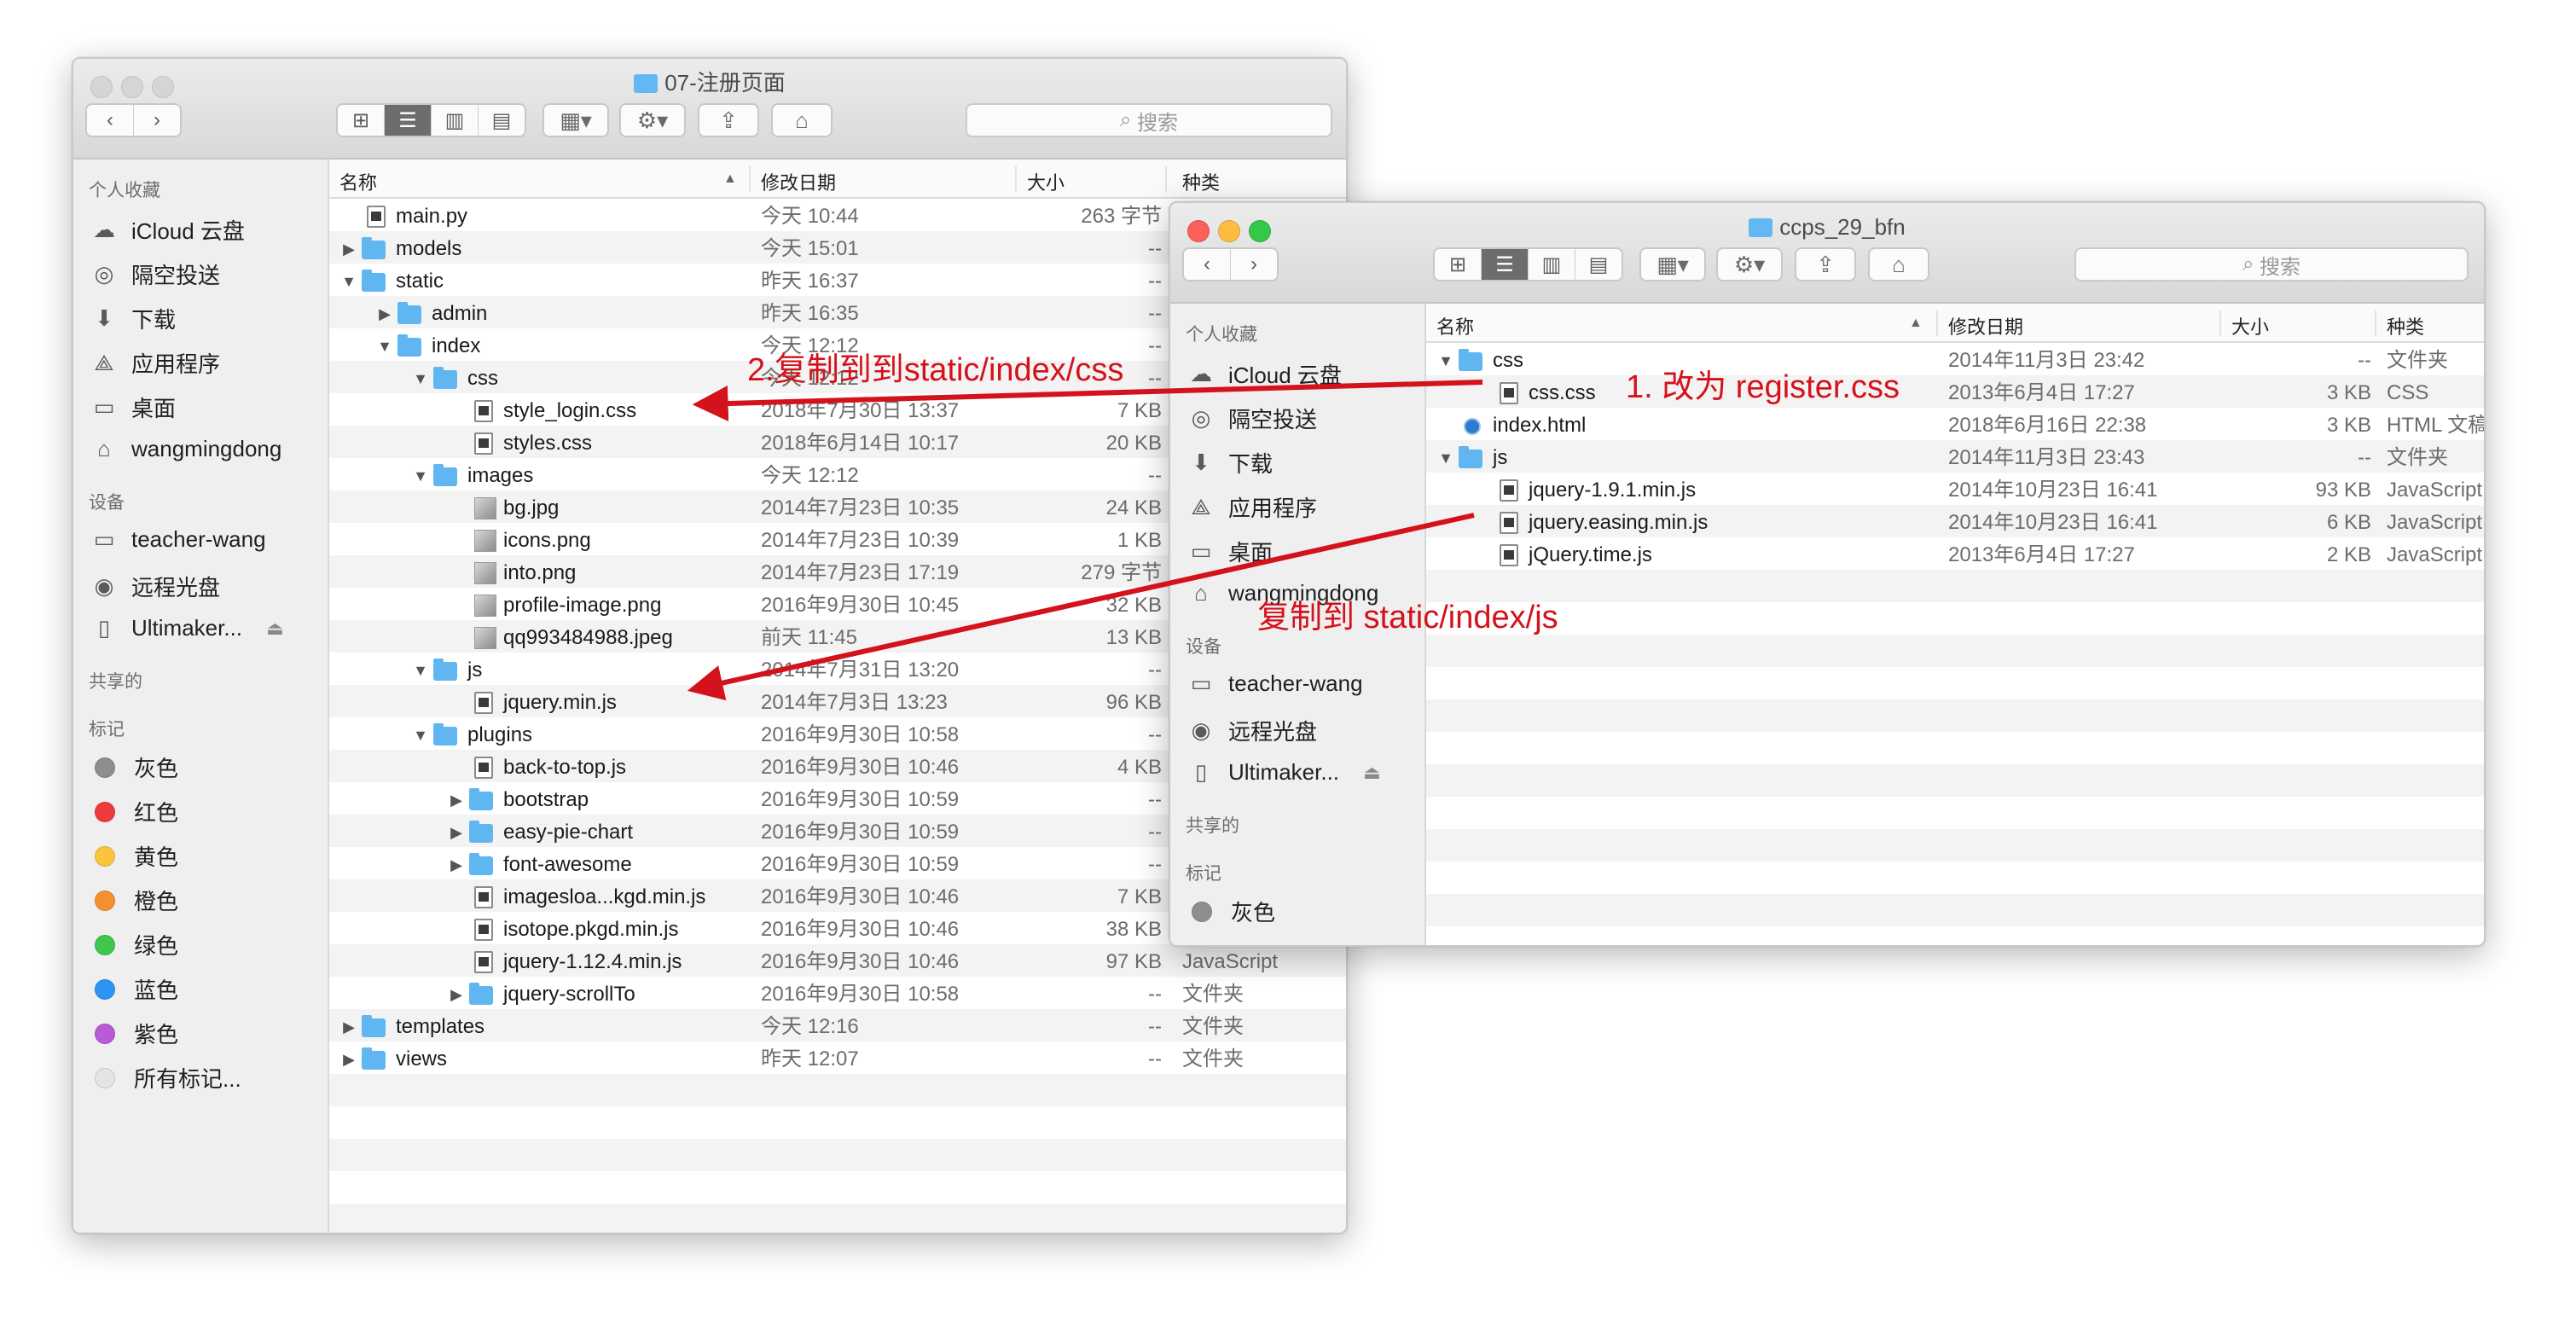  What do you see at coordinates (1955, 361) in the screenshot?
I see `file-row: ▼ css 2014年11月3日 23:42 -- 文件夹` at bounding box center [1955, 361].